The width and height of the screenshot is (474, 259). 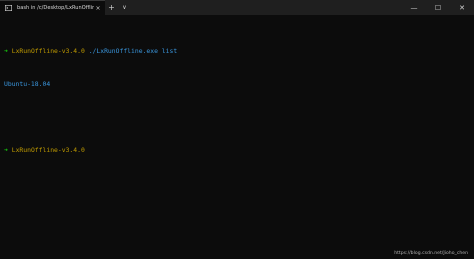 What do you see at coordinates (8, 8) in the screenshot?
I see `terminal-icon` at bounding box center [8, 8].